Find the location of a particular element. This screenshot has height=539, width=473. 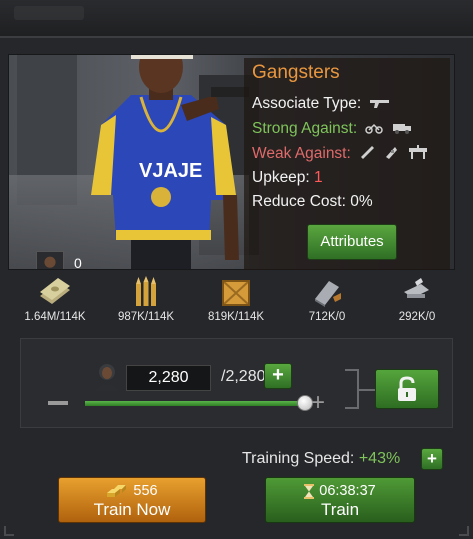

train-label: Train is located at coordinates (340, 509).